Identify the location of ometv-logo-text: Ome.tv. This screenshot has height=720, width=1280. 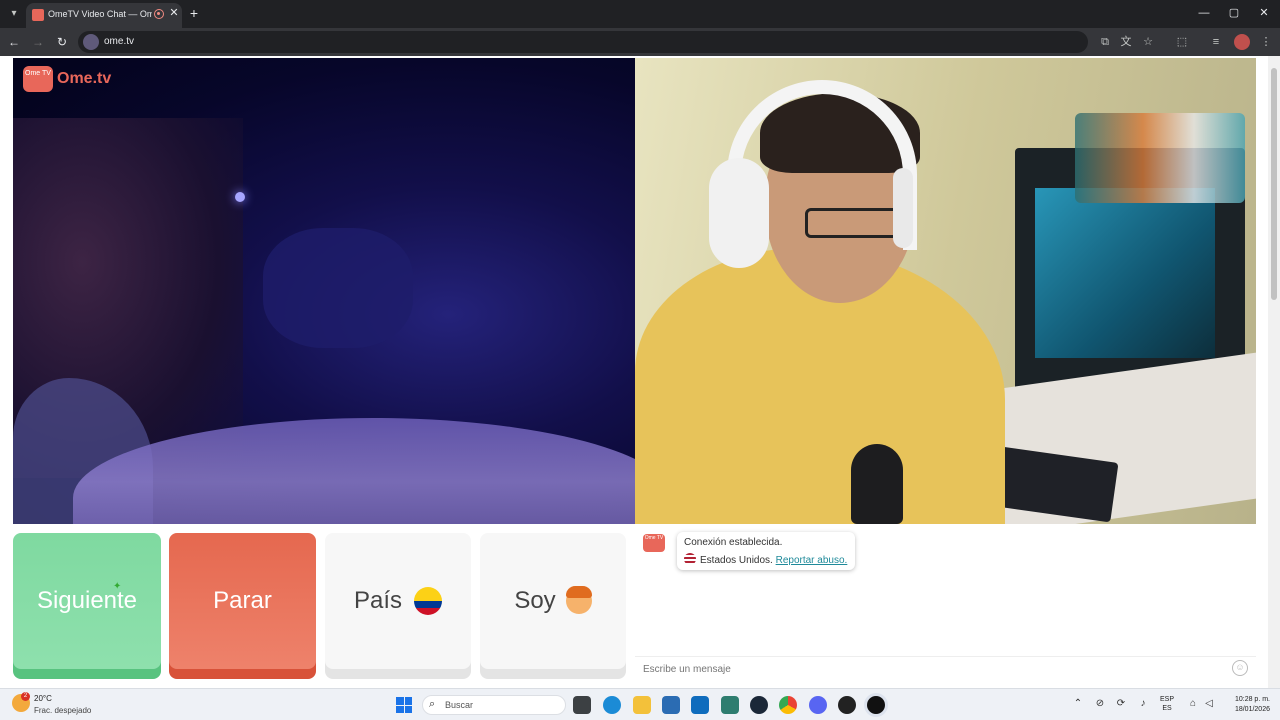
(84, 78).